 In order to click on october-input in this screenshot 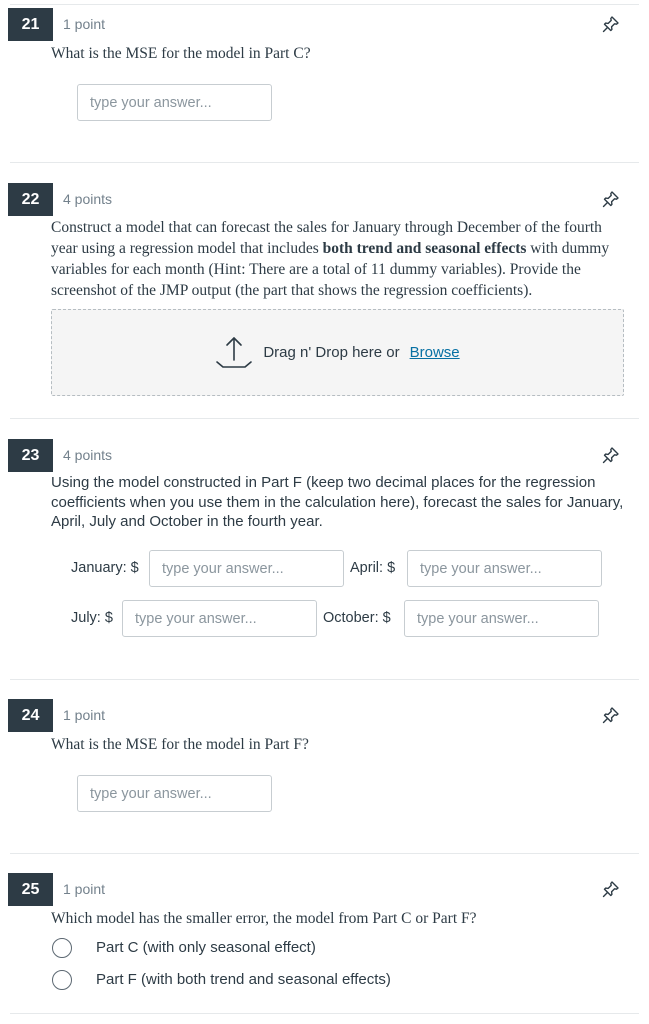, I will do `click(501, 618)`.